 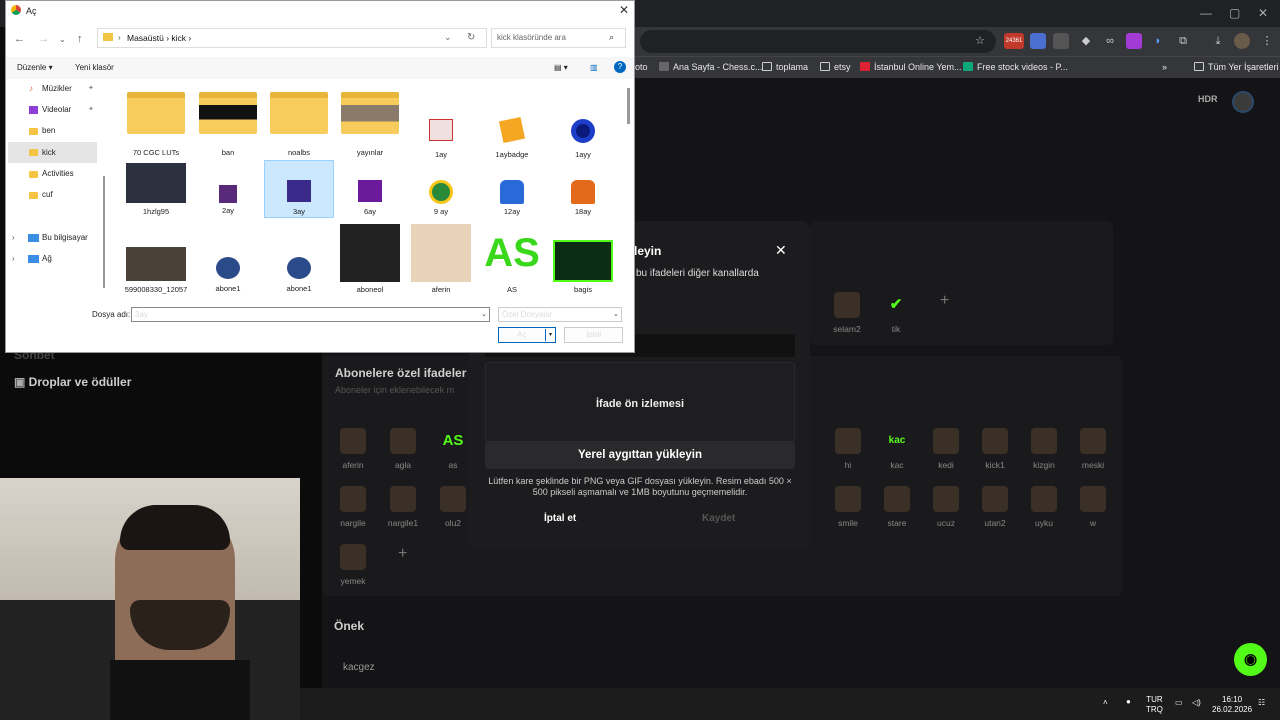 I want to click on mask-extension-icon: ∞, so click(x=1110, y=41).